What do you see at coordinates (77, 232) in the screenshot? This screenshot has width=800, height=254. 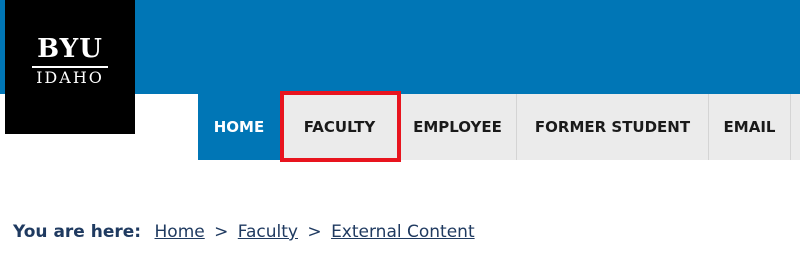 I see `breadcrumb-prefix: You are here:` at bounding box center [77, 232].